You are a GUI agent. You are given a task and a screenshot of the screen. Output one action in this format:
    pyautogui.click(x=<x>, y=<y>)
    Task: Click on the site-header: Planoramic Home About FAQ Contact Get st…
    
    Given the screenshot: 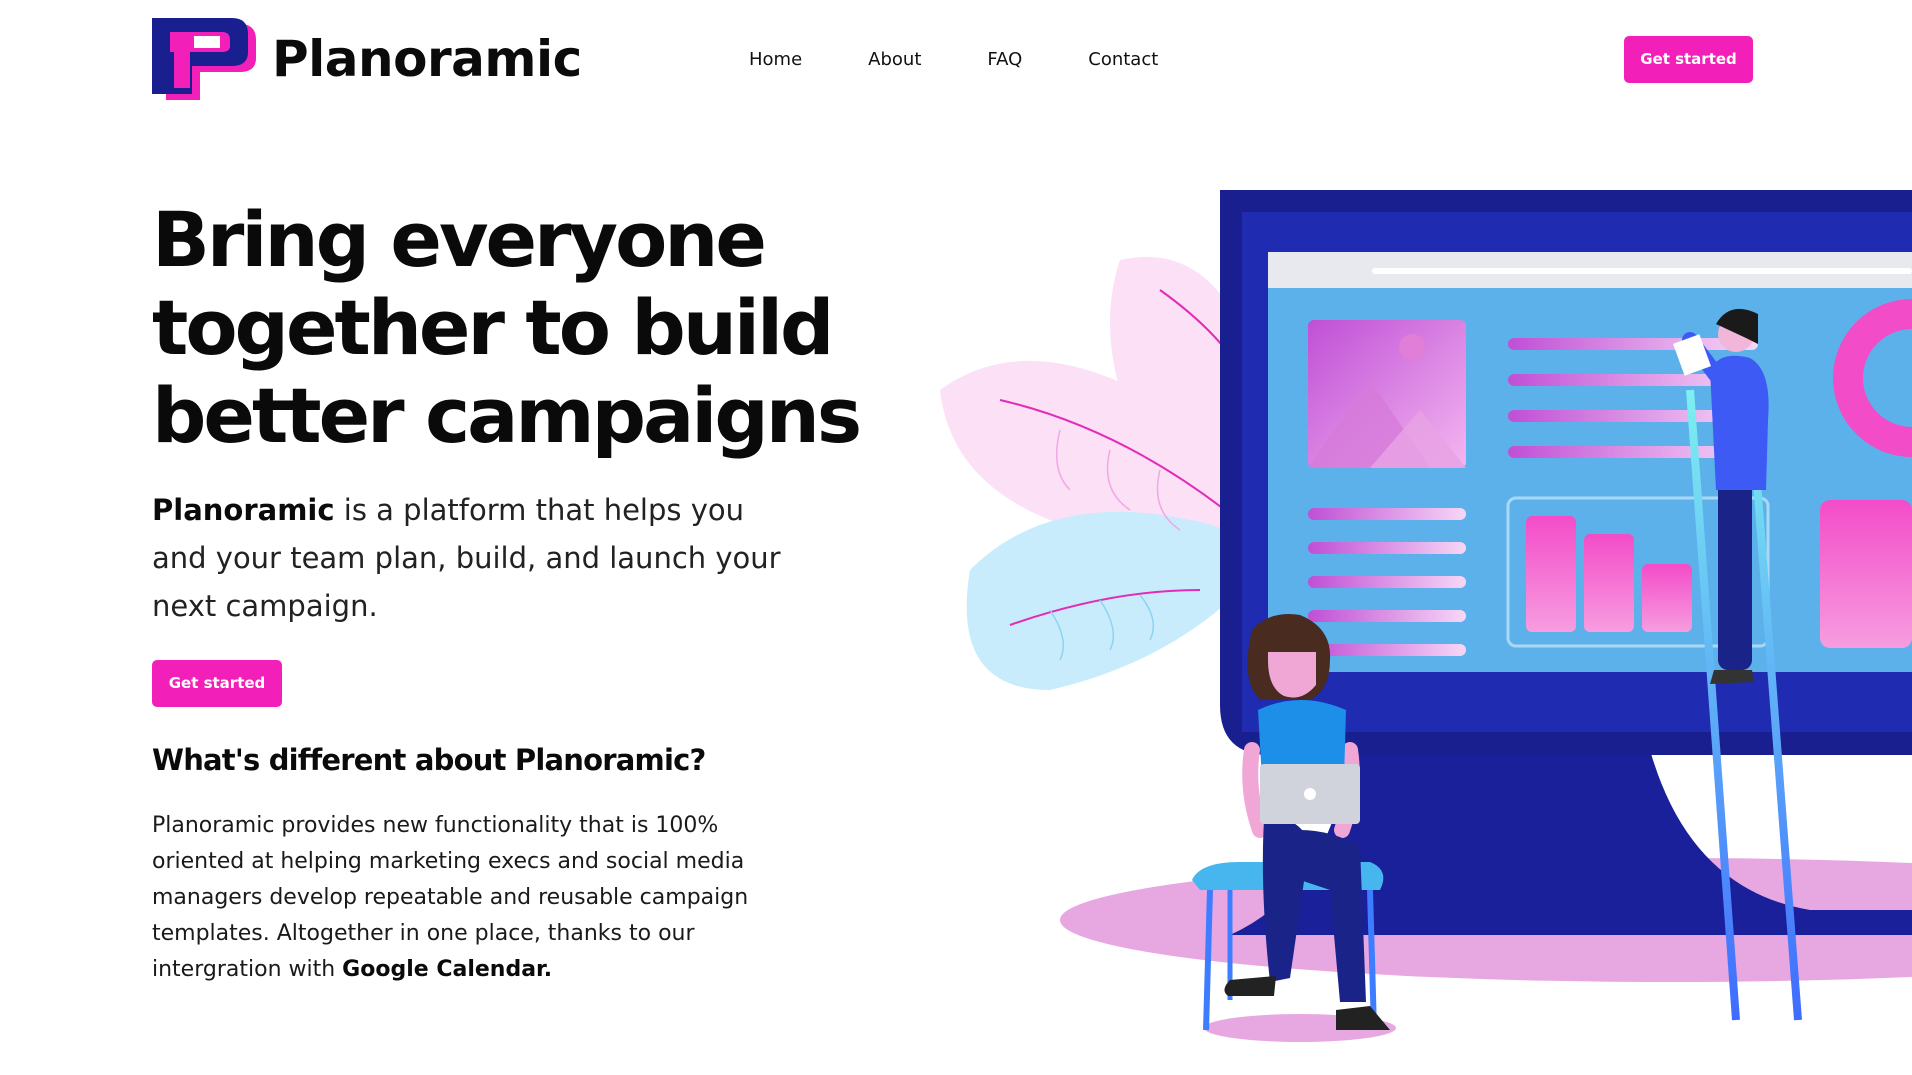 What is the action you would take?
    pyautogui.click(x=956, y=60)
    